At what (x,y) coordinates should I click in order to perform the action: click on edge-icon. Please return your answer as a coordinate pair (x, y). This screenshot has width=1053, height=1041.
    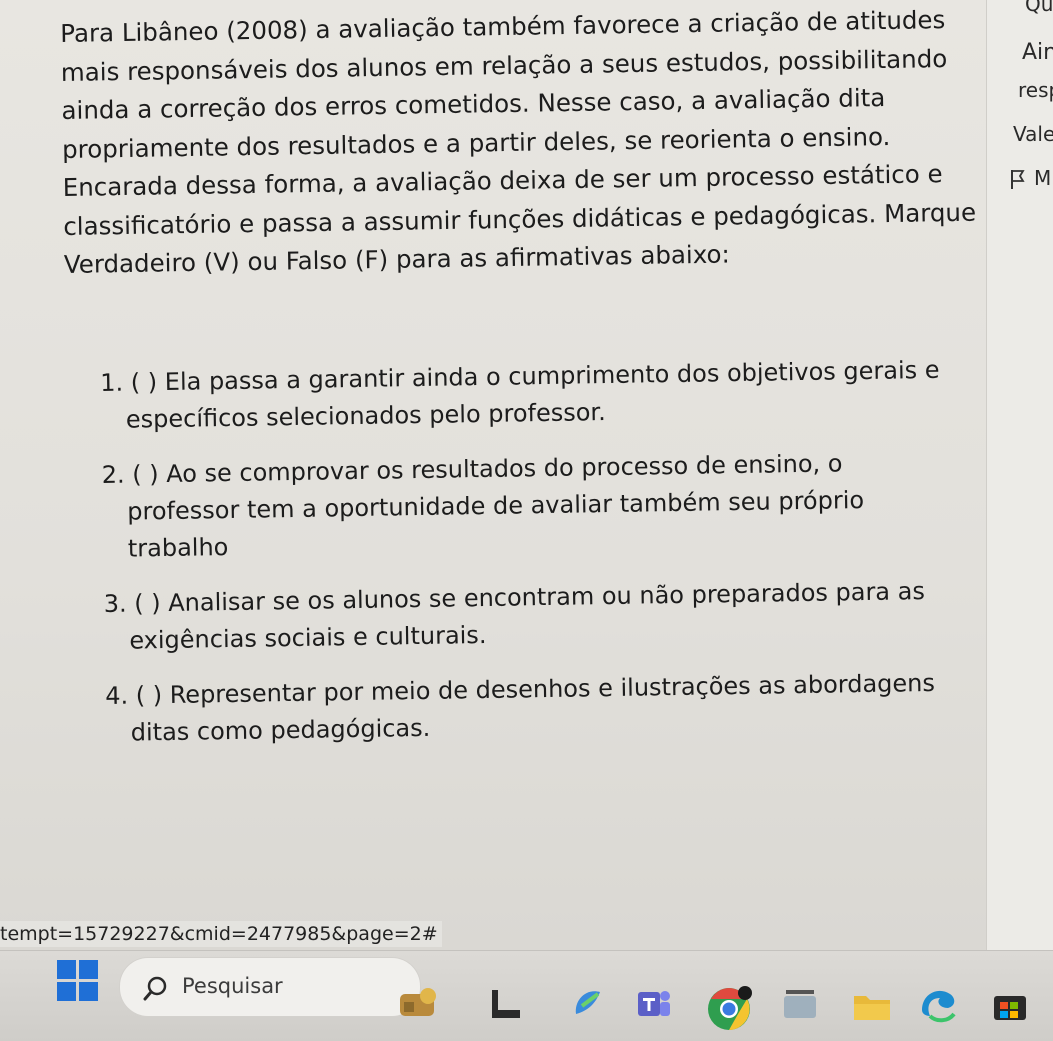
    Looking at the image, I should click on (938, 1004).